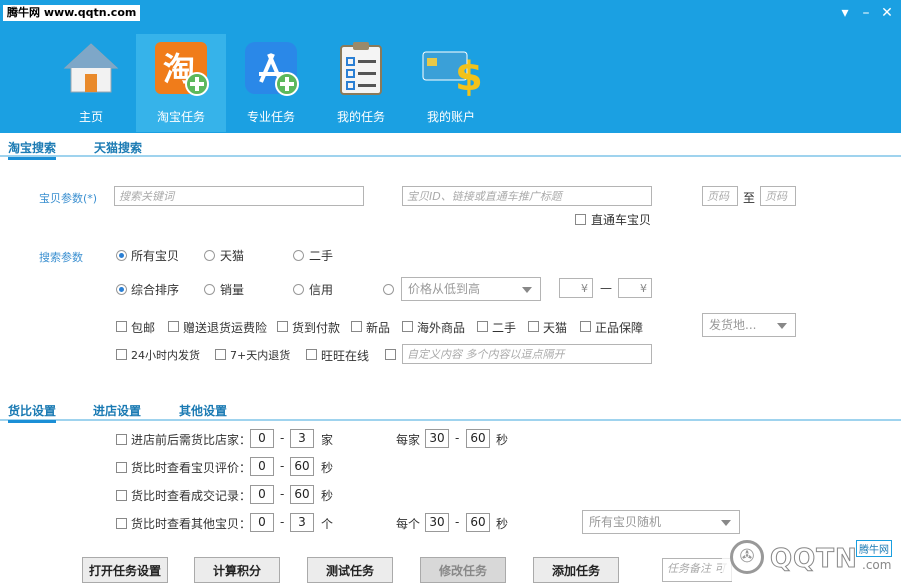  I want to click on price-sort-select: 价格从低到高, so click(471, 289).